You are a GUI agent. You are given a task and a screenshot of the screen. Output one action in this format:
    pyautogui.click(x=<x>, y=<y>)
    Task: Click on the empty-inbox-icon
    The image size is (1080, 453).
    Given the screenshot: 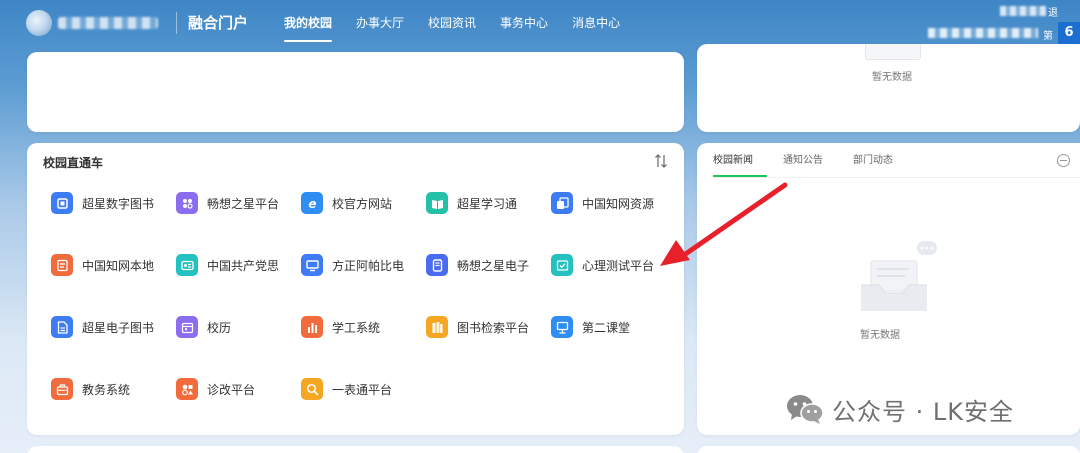 What is the action you would take?
    pyautogui.click(x=899, y=276)
    